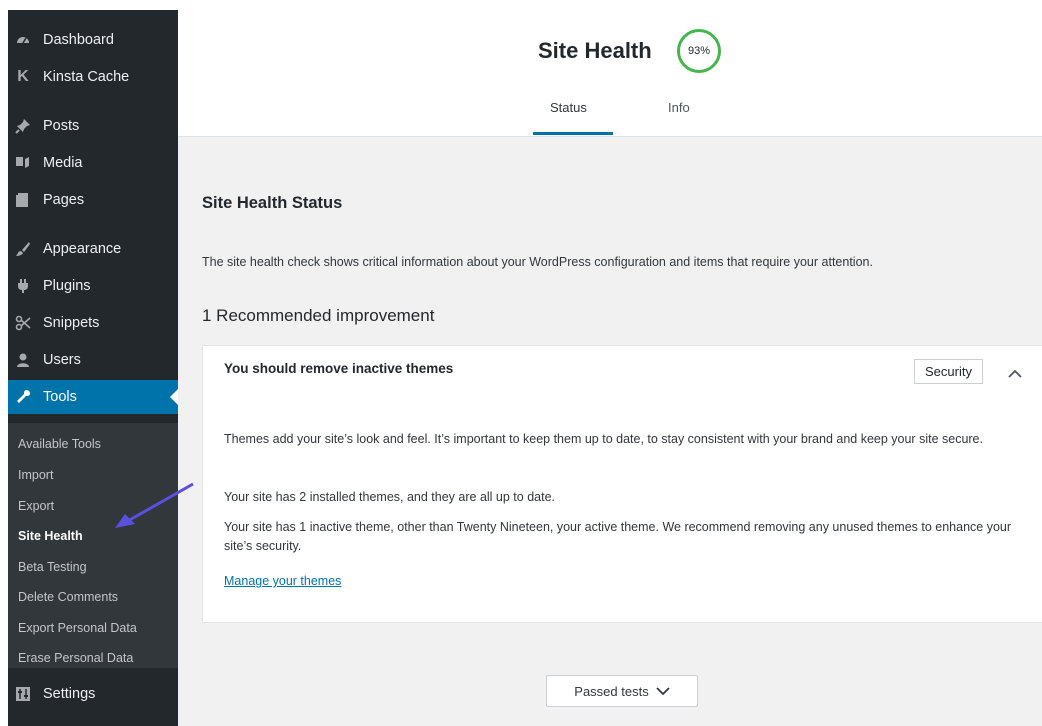 Image resolution: width=1042 pixels, height=726 pixels. What do you see at coordinates (93, 286) in the screenshot?
I see `menu-item-plugins: Plugins` at bounding box center [93, 286].